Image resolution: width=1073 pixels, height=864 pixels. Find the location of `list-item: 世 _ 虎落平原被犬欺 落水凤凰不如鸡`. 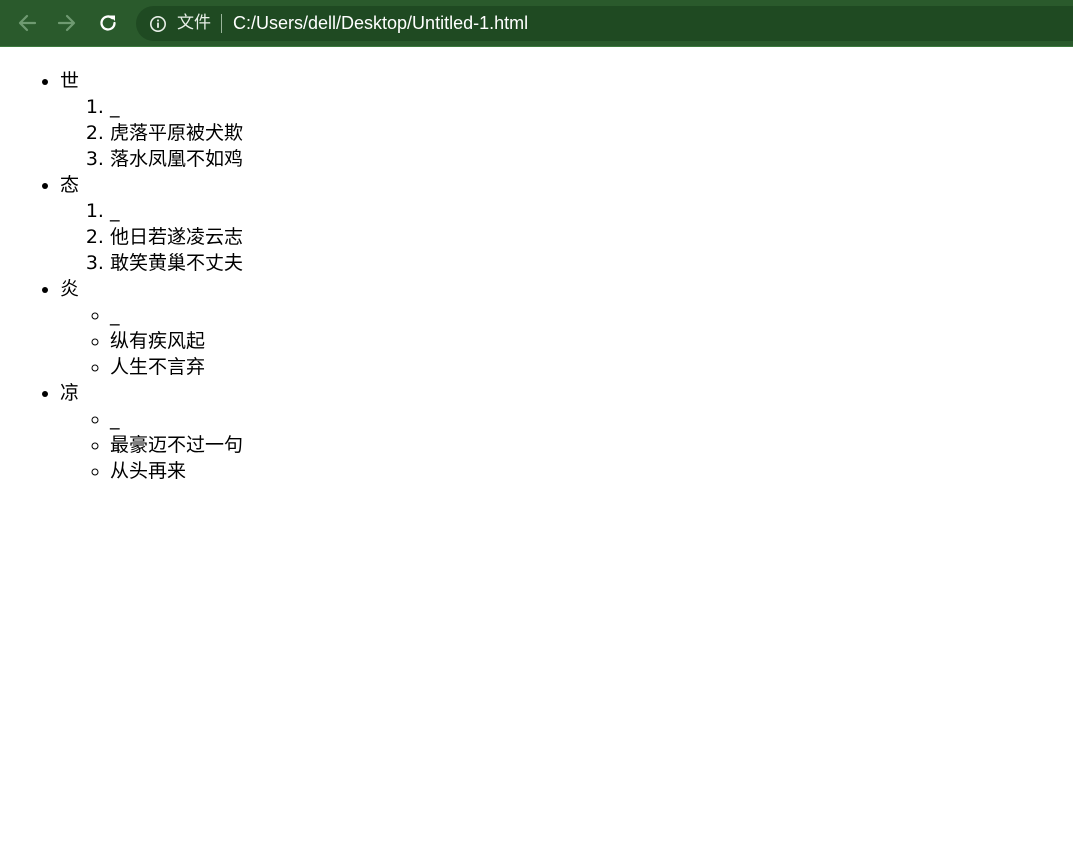

list-item: 世 _ 虎落平原被犬欺 落水凤凰不如鸡 is located at coordinates (566, 120).